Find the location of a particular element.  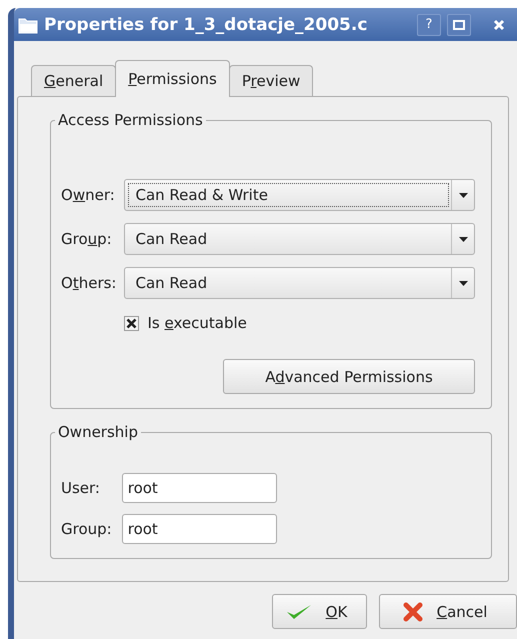

checkbox is located at coordinates (132, 323).